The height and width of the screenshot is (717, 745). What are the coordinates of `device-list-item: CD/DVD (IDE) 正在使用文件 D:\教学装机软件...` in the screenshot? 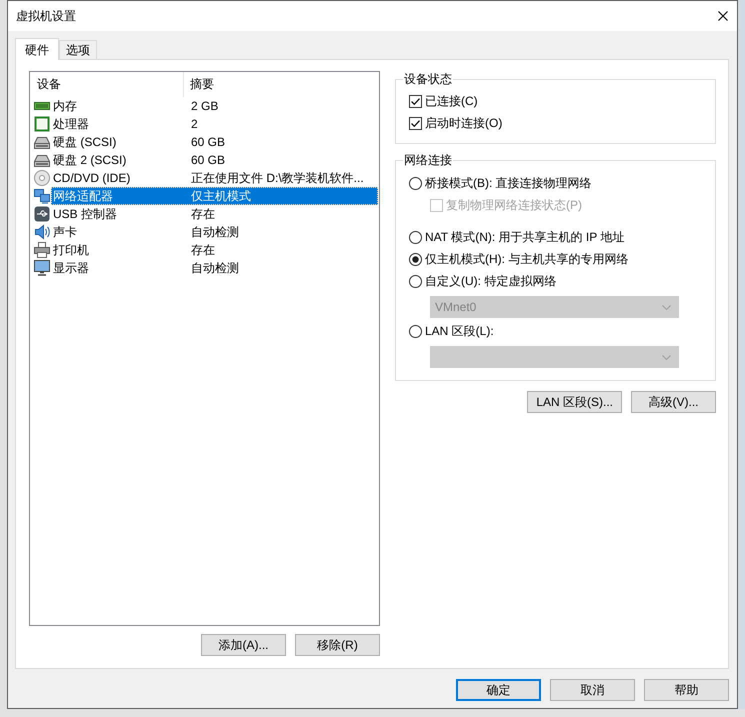 It's located at (214, 178).